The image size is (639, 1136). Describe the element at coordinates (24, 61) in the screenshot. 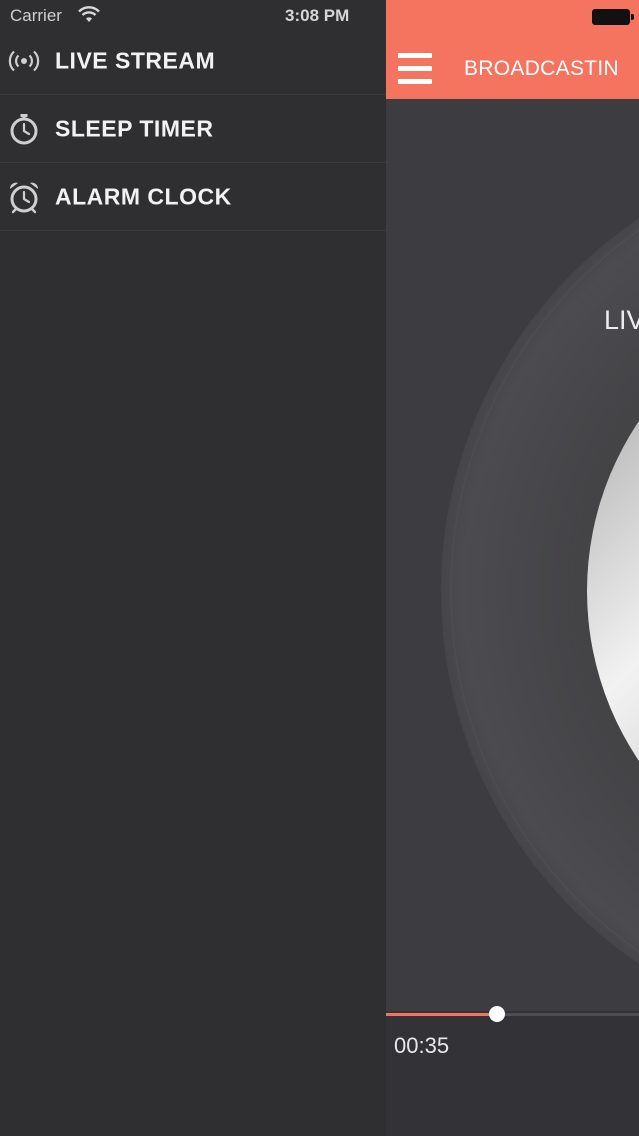

I see `broadcast-icon` at that location.